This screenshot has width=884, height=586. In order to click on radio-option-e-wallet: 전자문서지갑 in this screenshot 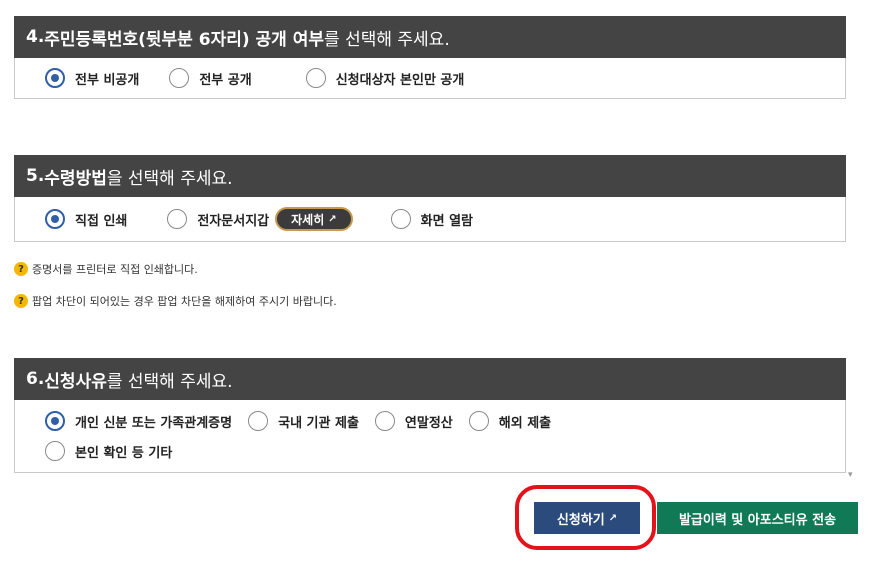, I will do `click(218, 219)`.